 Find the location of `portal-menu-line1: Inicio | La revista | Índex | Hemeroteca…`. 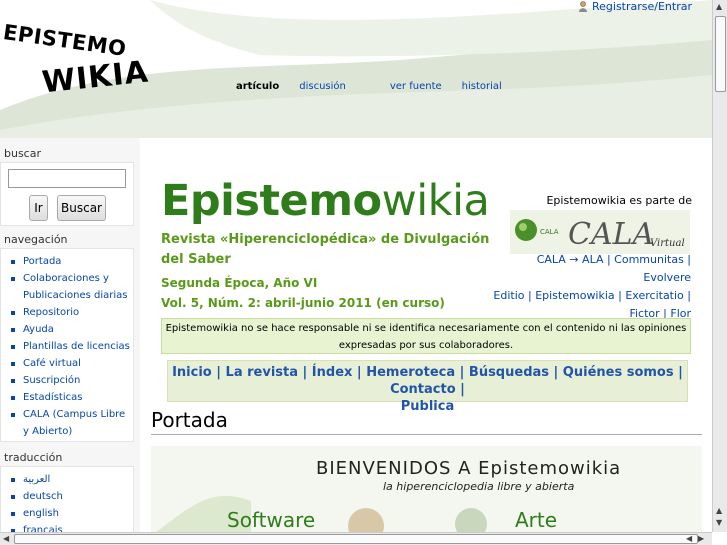

portal-menu-line1: Inicio | La revista | Índex | Hemeroteca… is located at coordinates (427, 381).